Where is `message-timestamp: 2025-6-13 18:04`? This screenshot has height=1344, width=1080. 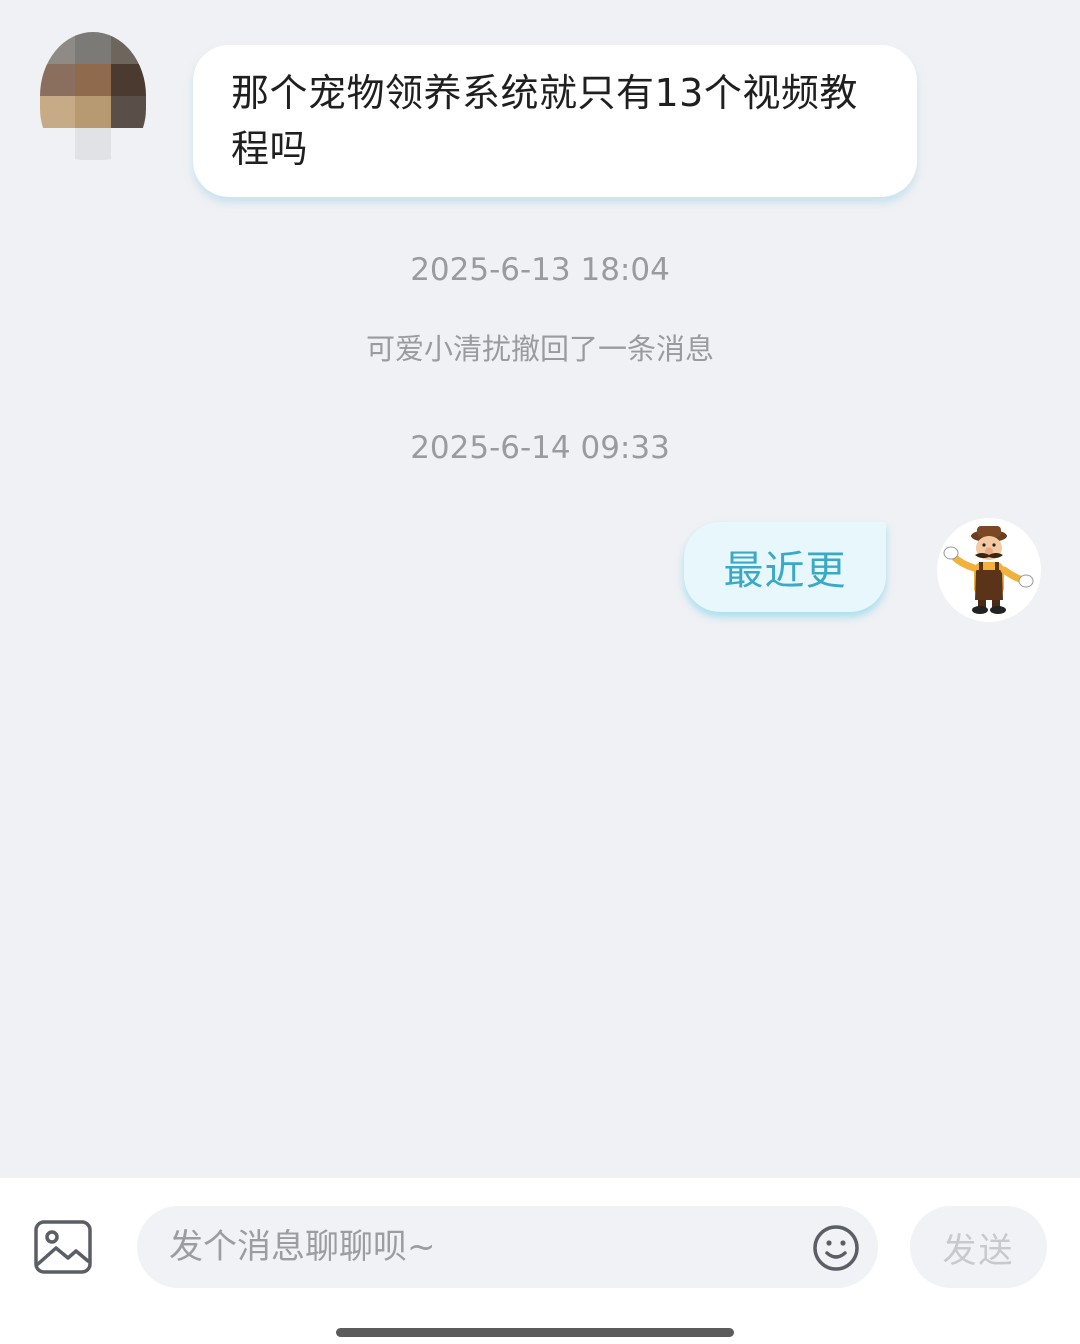
message-timestamp: 2025-6-13 18:04 is located at coordinates (540, 270).